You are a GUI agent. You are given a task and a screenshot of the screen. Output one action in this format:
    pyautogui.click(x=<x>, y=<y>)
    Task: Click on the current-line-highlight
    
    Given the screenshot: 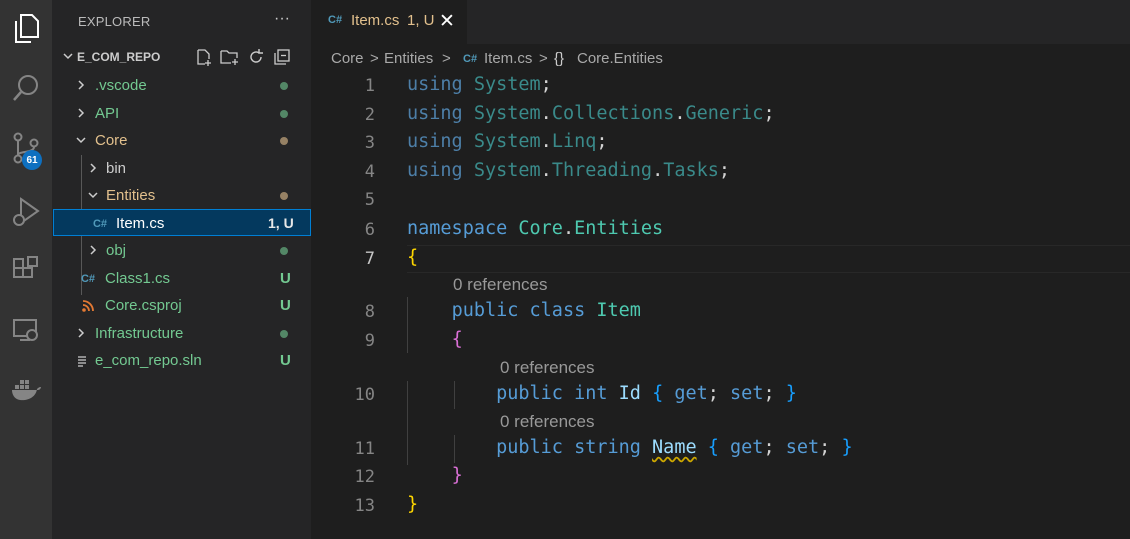 What is the action you would take?
    pyautogui.click(x=768, y=259)
    